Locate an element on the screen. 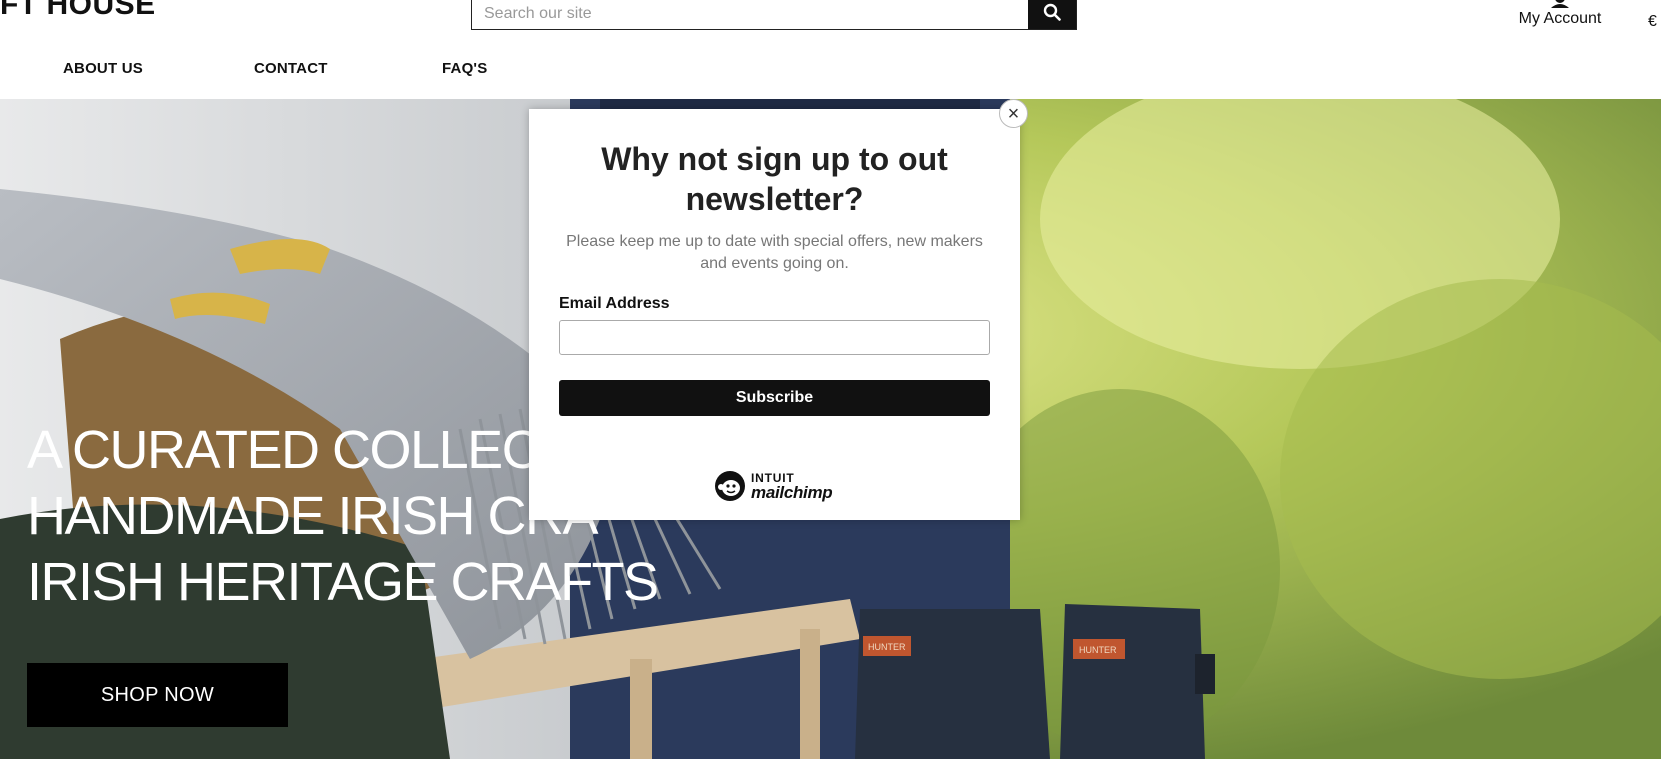  search-bar is located at coordinates (774, 15).